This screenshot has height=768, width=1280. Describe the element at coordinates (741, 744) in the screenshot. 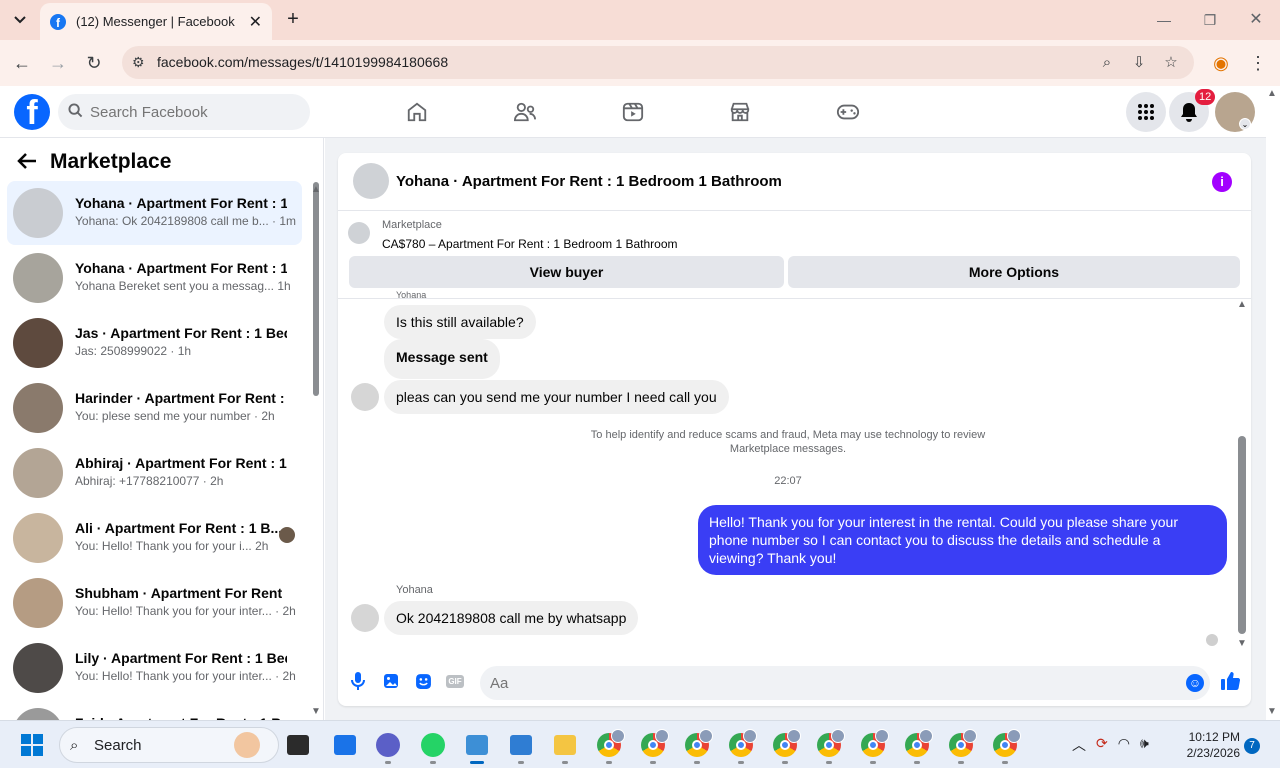

I see `chrome-profile-4-icon` at that location.